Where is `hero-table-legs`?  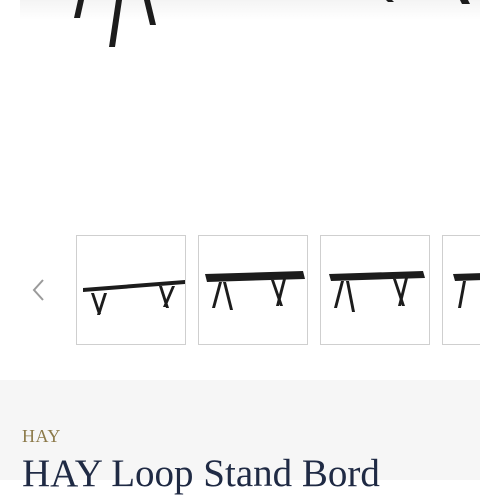
hero-table-legs is located at coordinates (272, 23).